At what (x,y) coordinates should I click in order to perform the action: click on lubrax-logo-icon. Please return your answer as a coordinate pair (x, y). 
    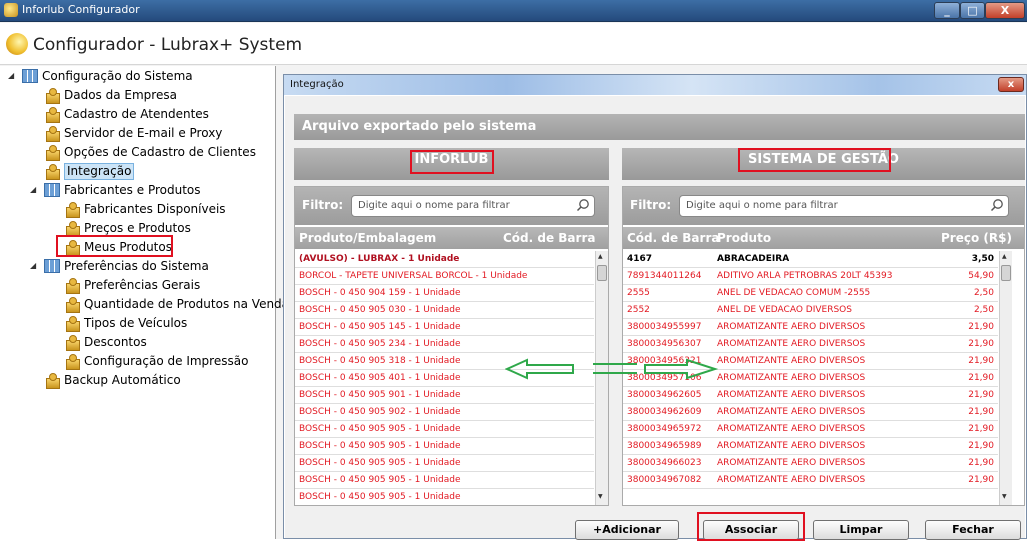
    Looking at the image, I should click on (17, 44).